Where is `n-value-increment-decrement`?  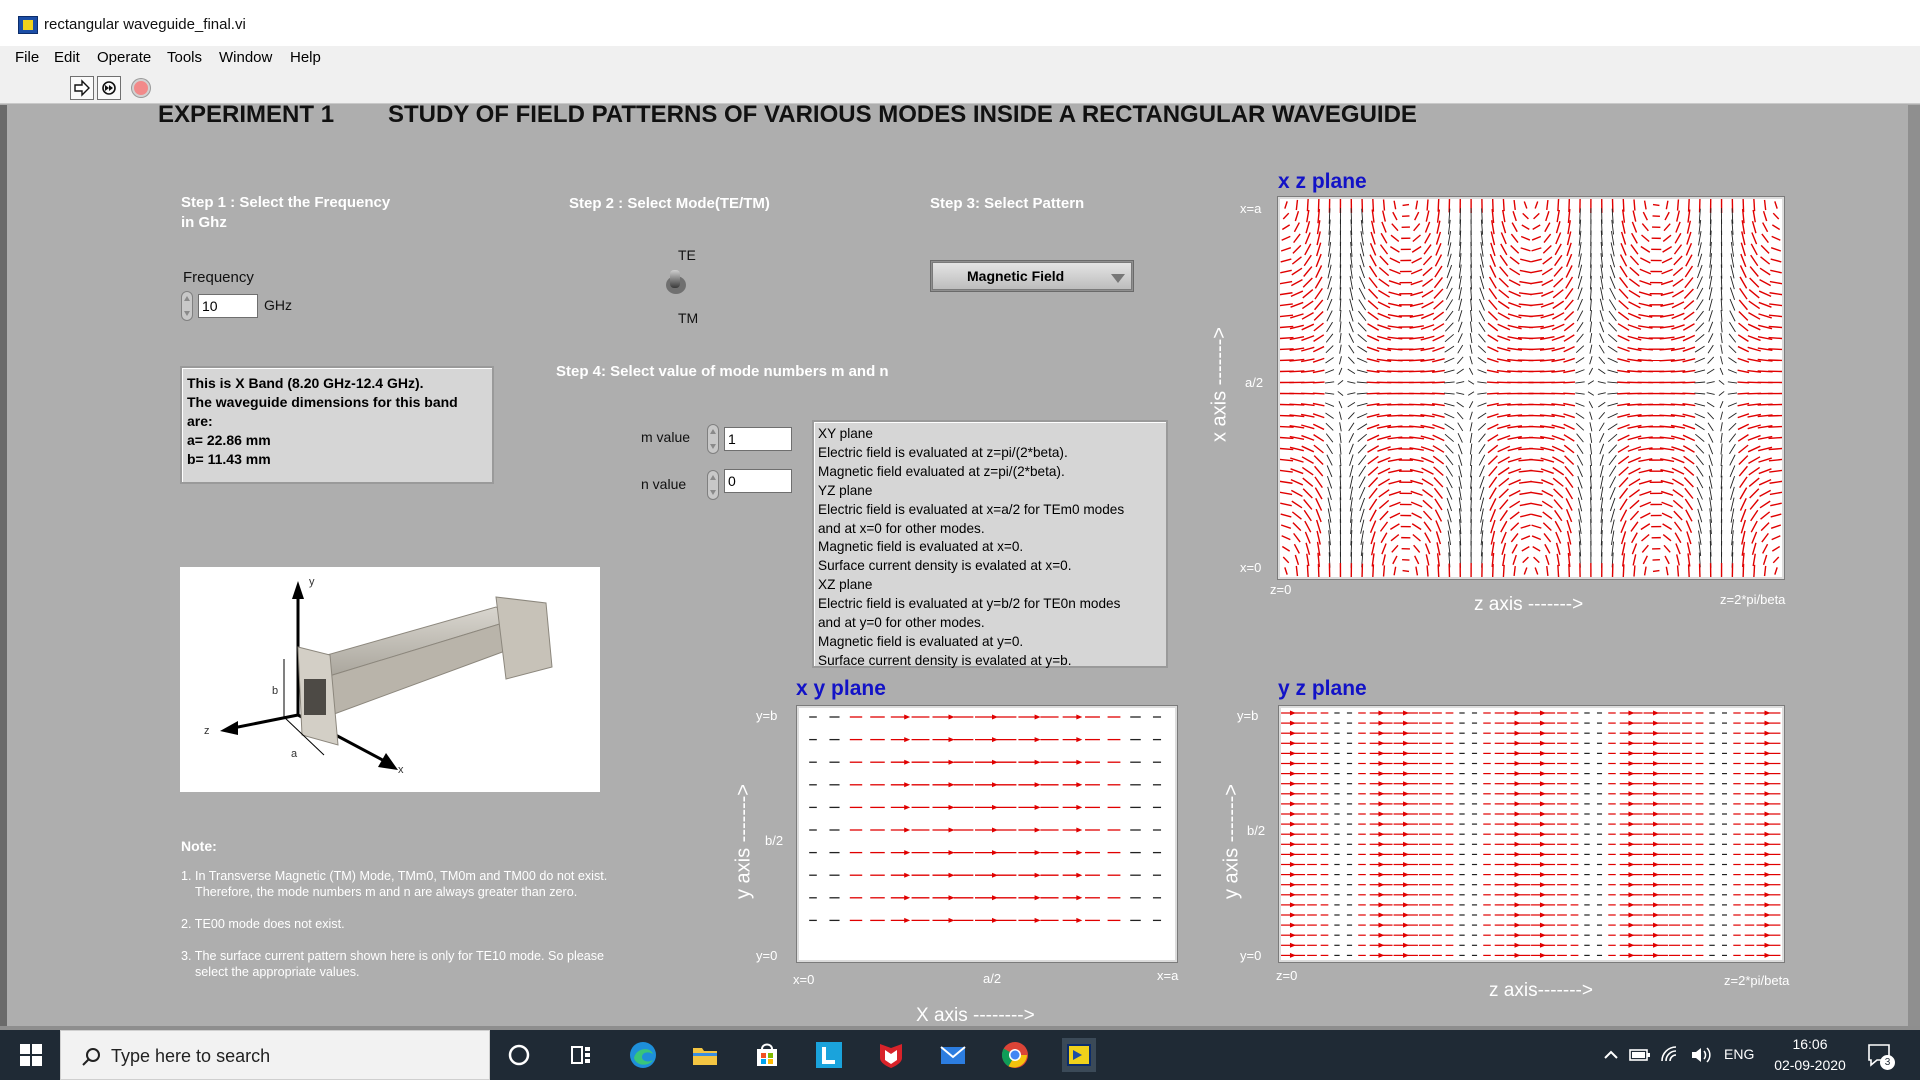 n-value-increment-decrement is located at coordinates (713, 485).